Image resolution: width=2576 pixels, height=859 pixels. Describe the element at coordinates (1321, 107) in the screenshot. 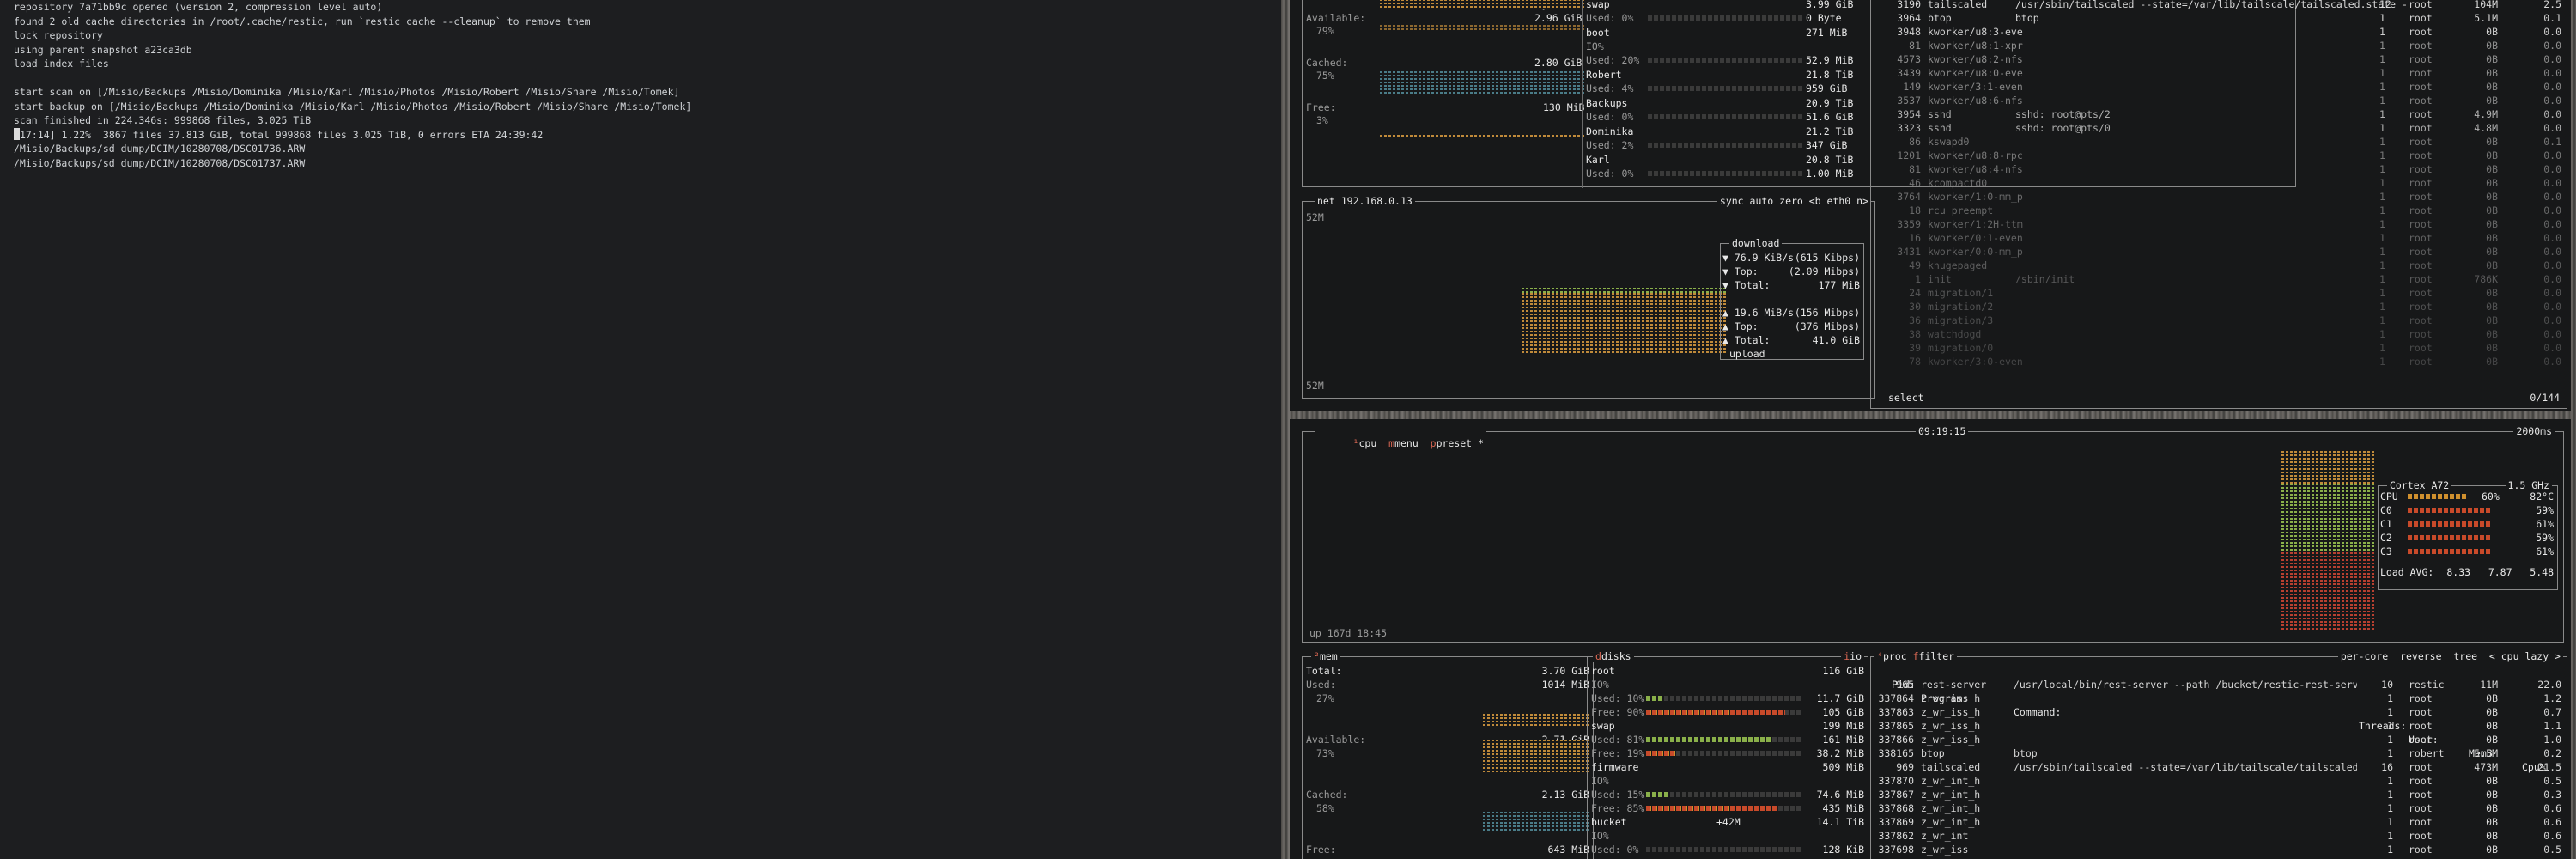

I see `mem-free-label: Free:` at that location.